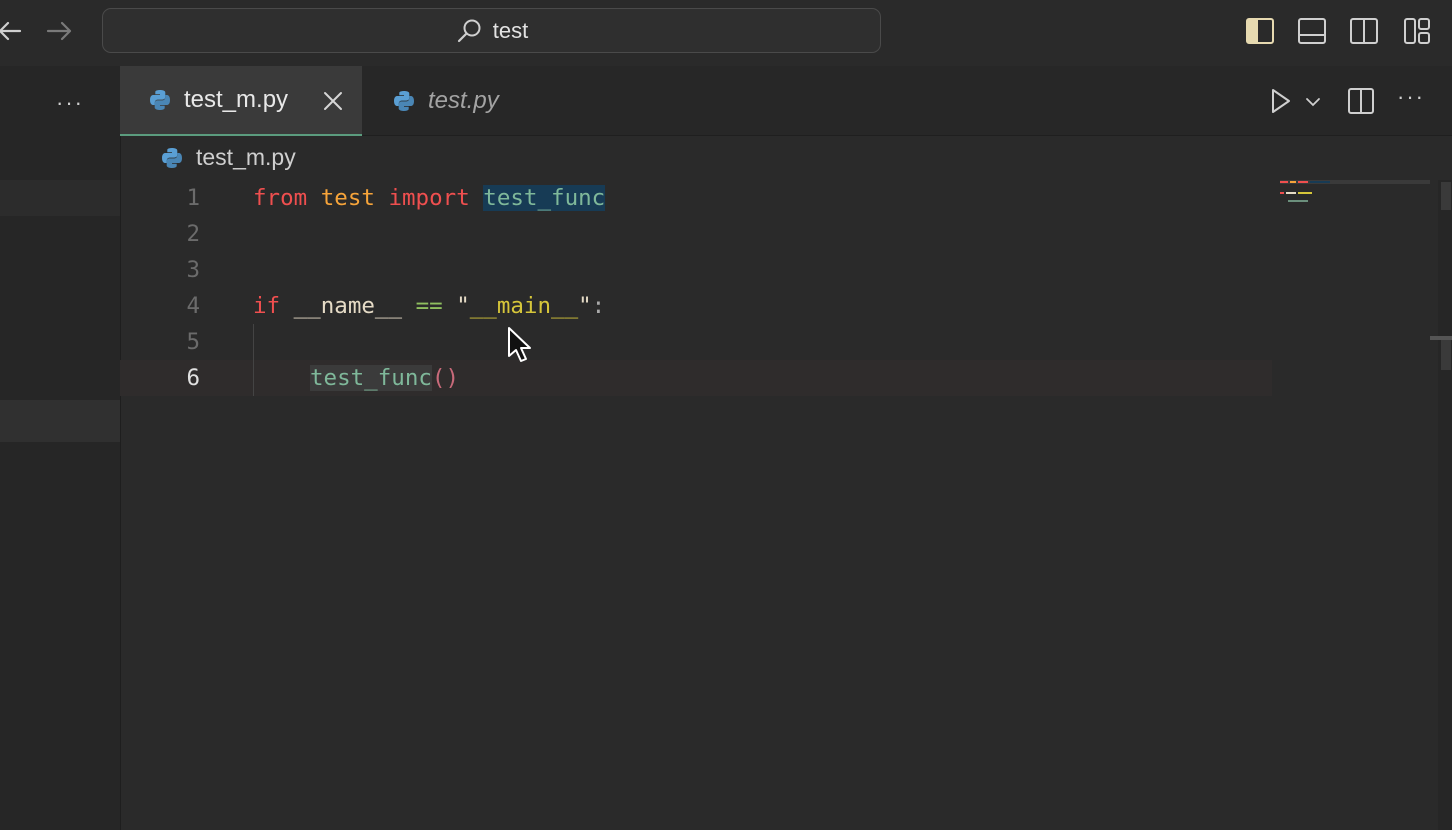  What do you see at coordinates (469, 30) in the screenshot?
I see `search-icon` at bounding box center [469, 30].